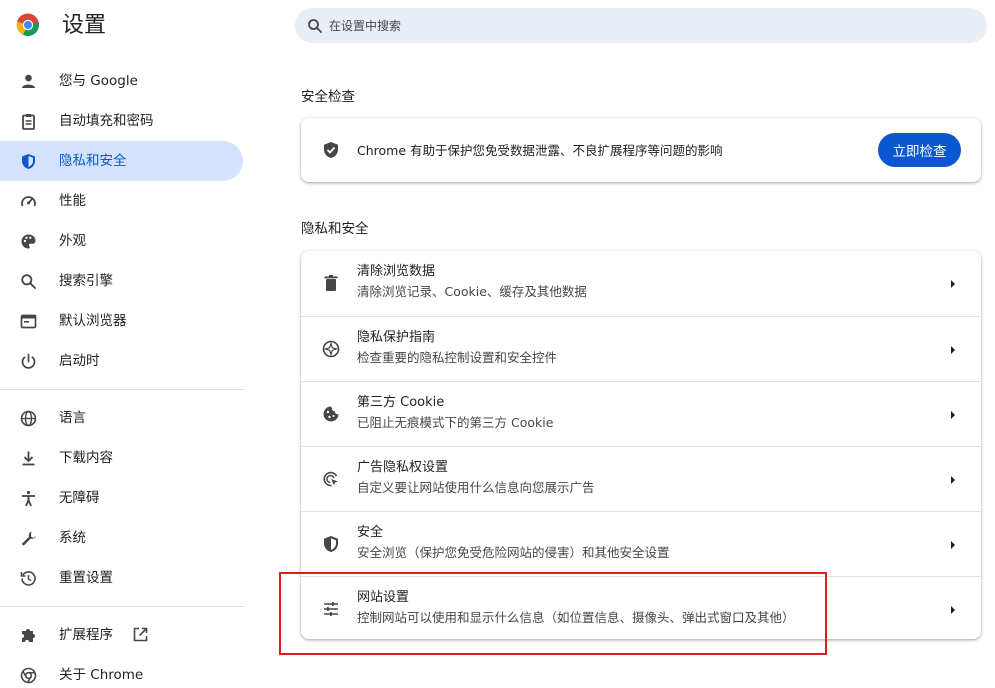 This screenshot has width=995, height=688. What do you see at coordinates (28, 418) in the screenshot?
I see `globe-icon` at bounding box center [28, 418].